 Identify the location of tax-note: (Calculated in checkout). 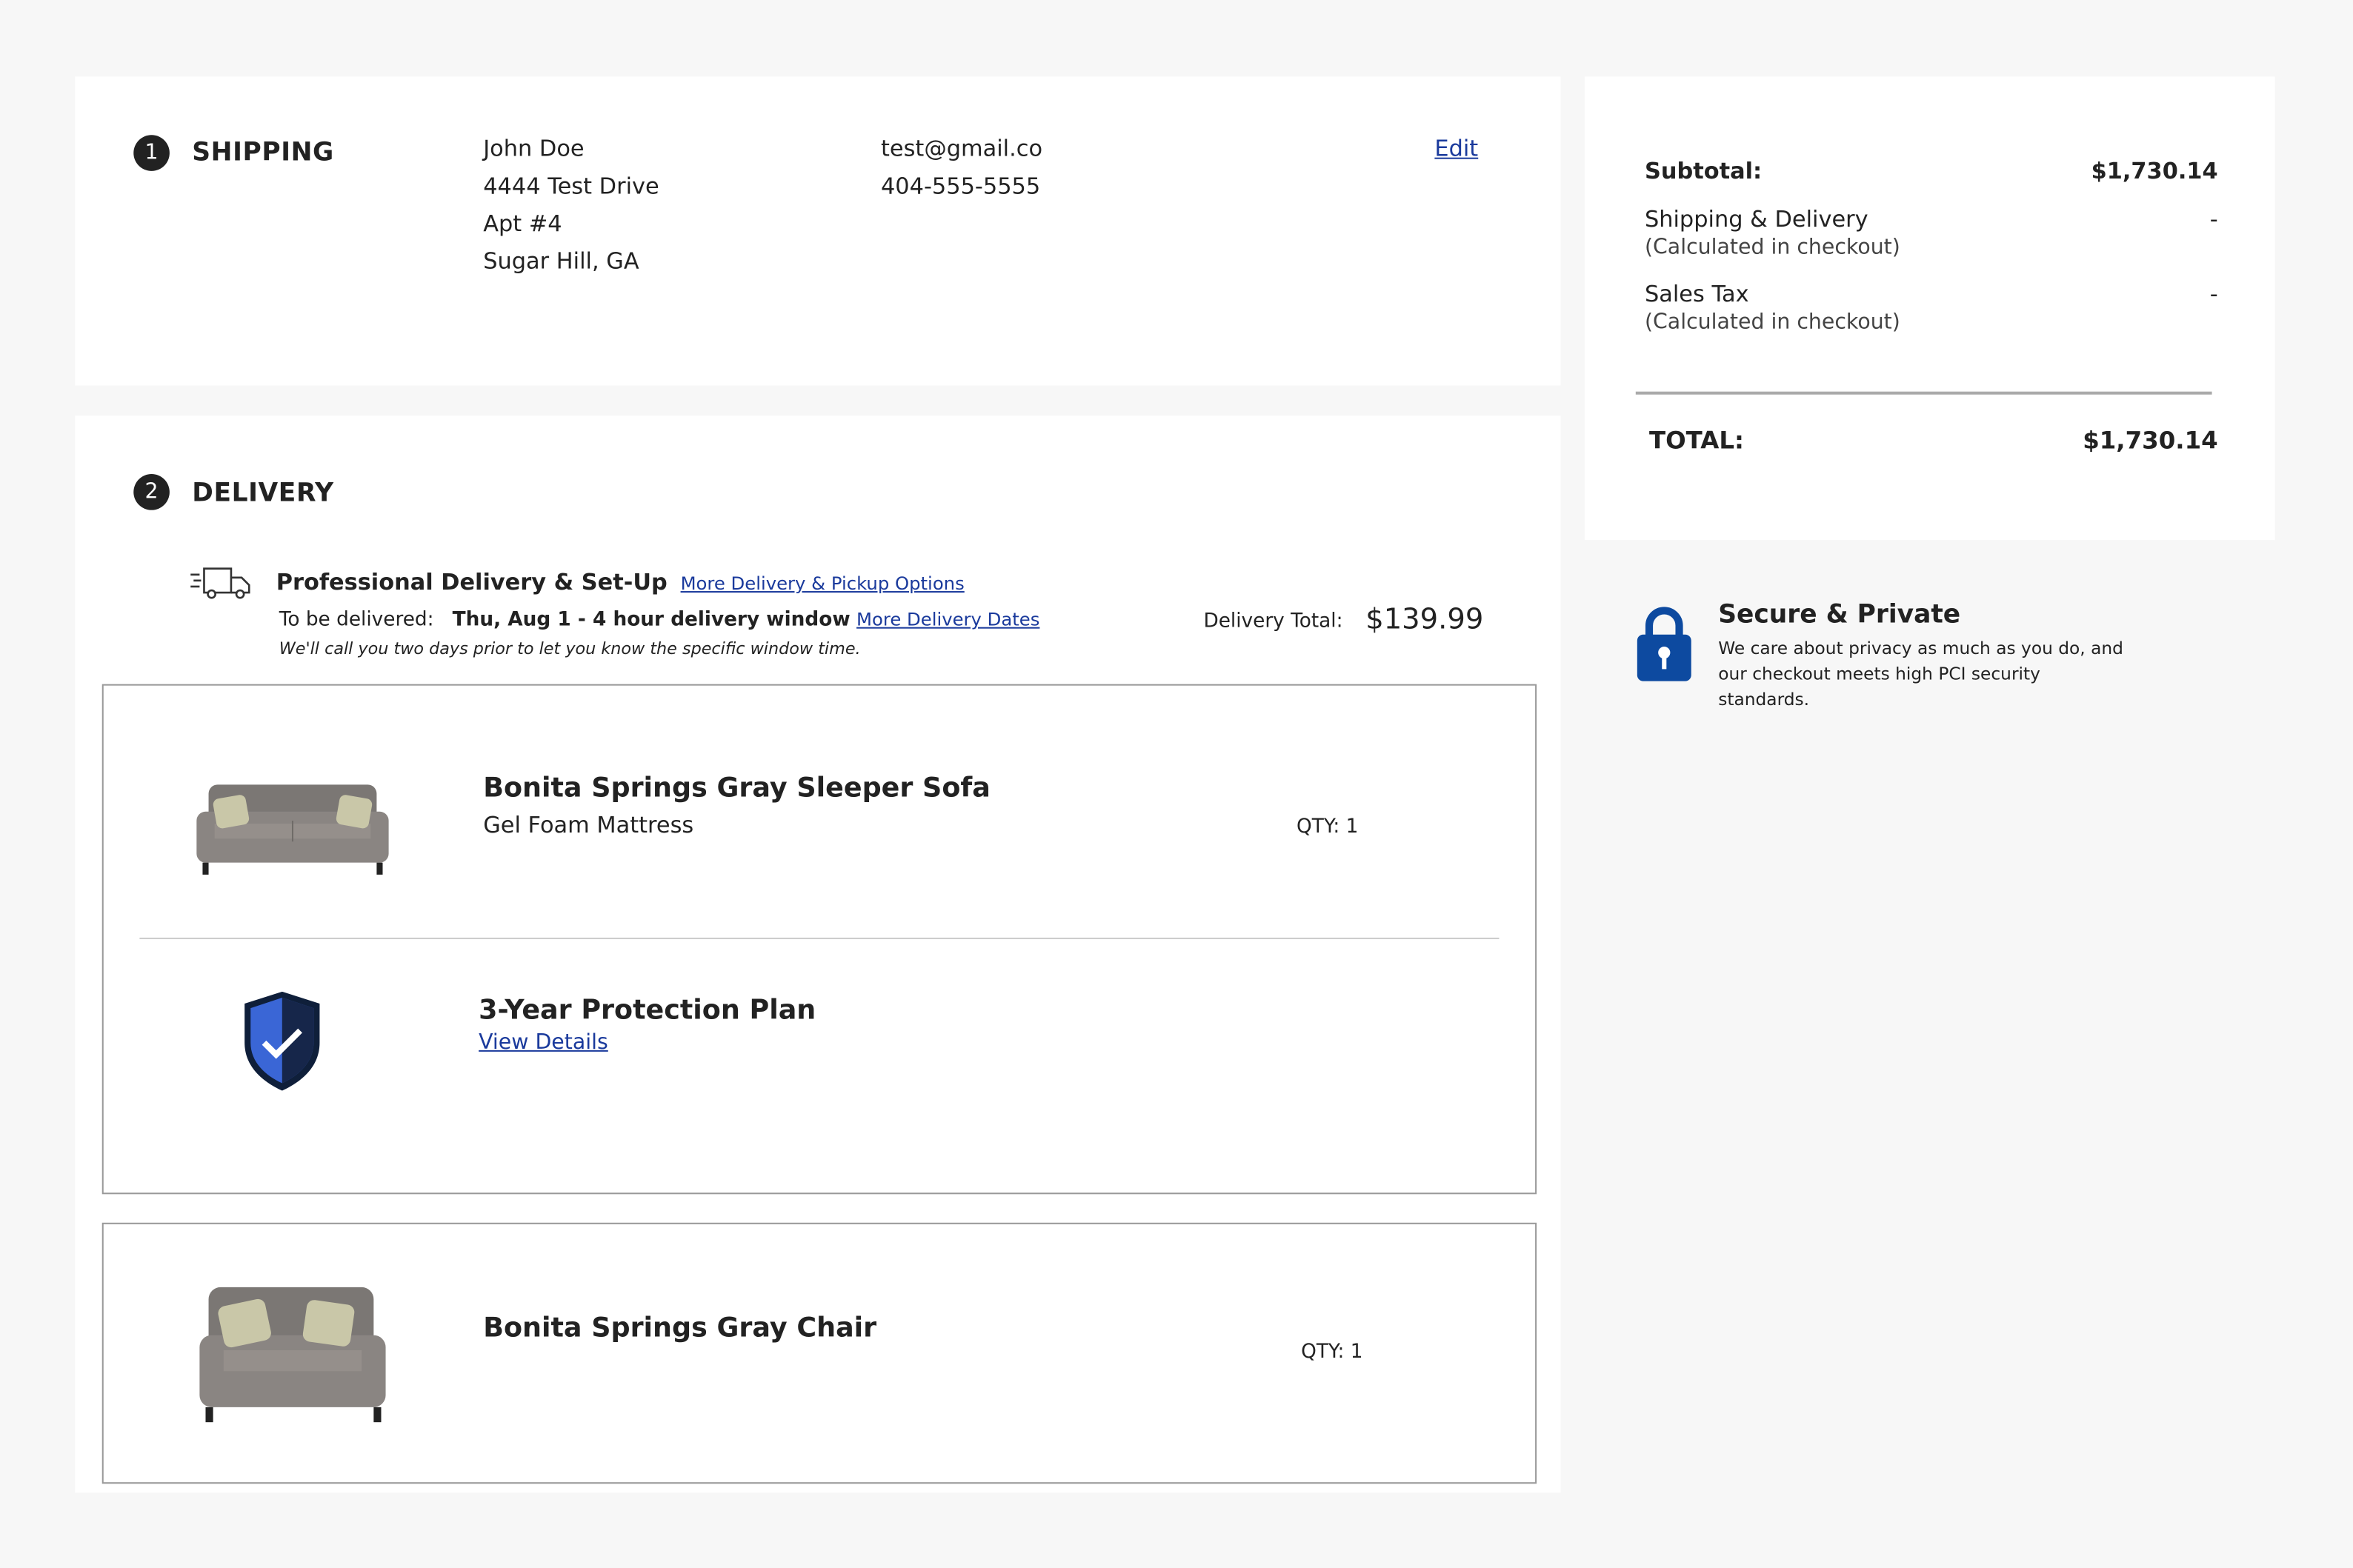
(1772, 323).